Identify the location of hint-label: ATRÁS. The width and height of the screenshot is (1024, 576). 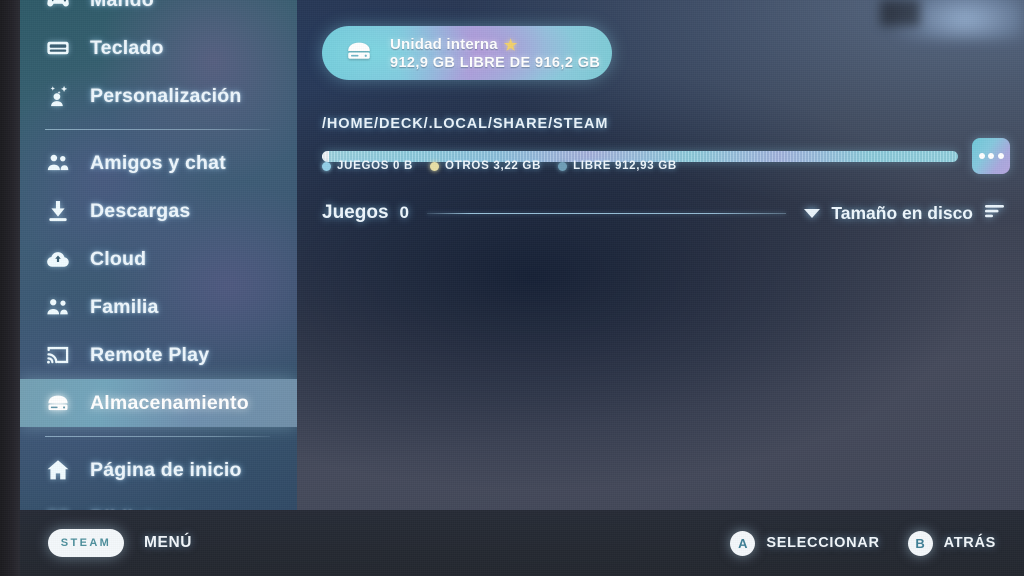
(969, 543).